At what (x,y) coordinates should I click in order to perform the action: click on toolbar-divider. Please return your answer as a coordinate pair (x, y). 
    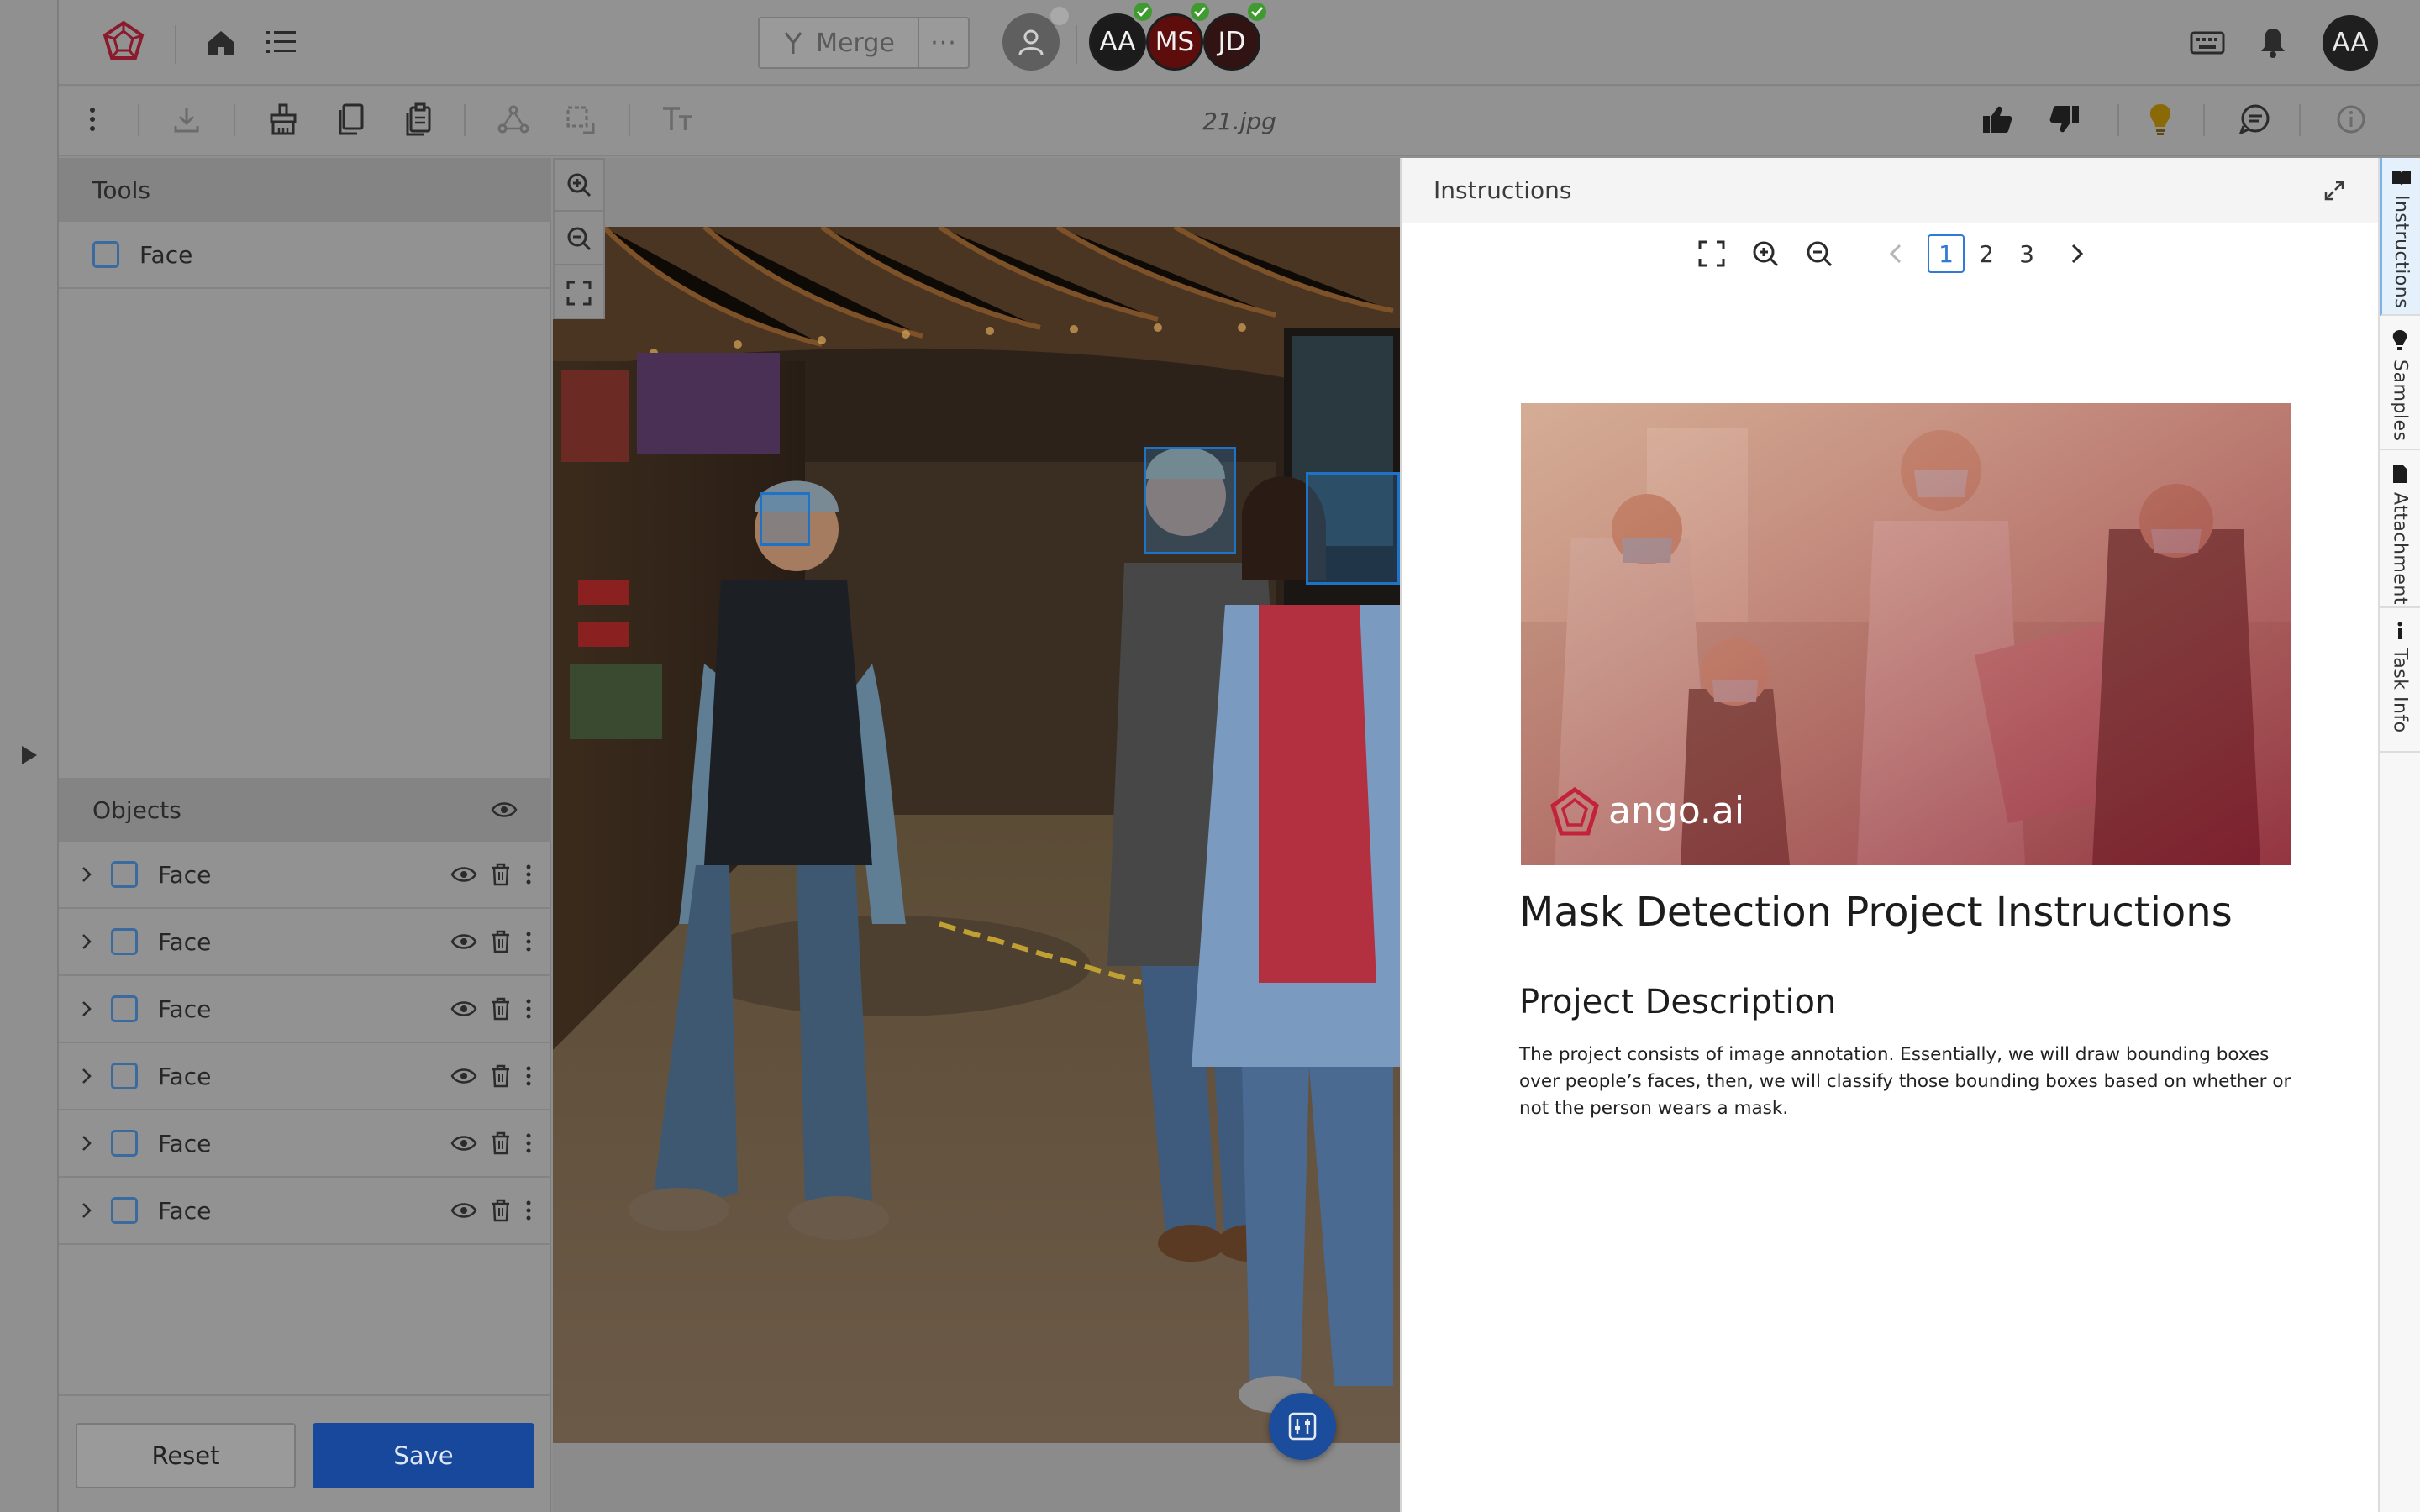
    Looking at the image, I should click on (2300, 120).